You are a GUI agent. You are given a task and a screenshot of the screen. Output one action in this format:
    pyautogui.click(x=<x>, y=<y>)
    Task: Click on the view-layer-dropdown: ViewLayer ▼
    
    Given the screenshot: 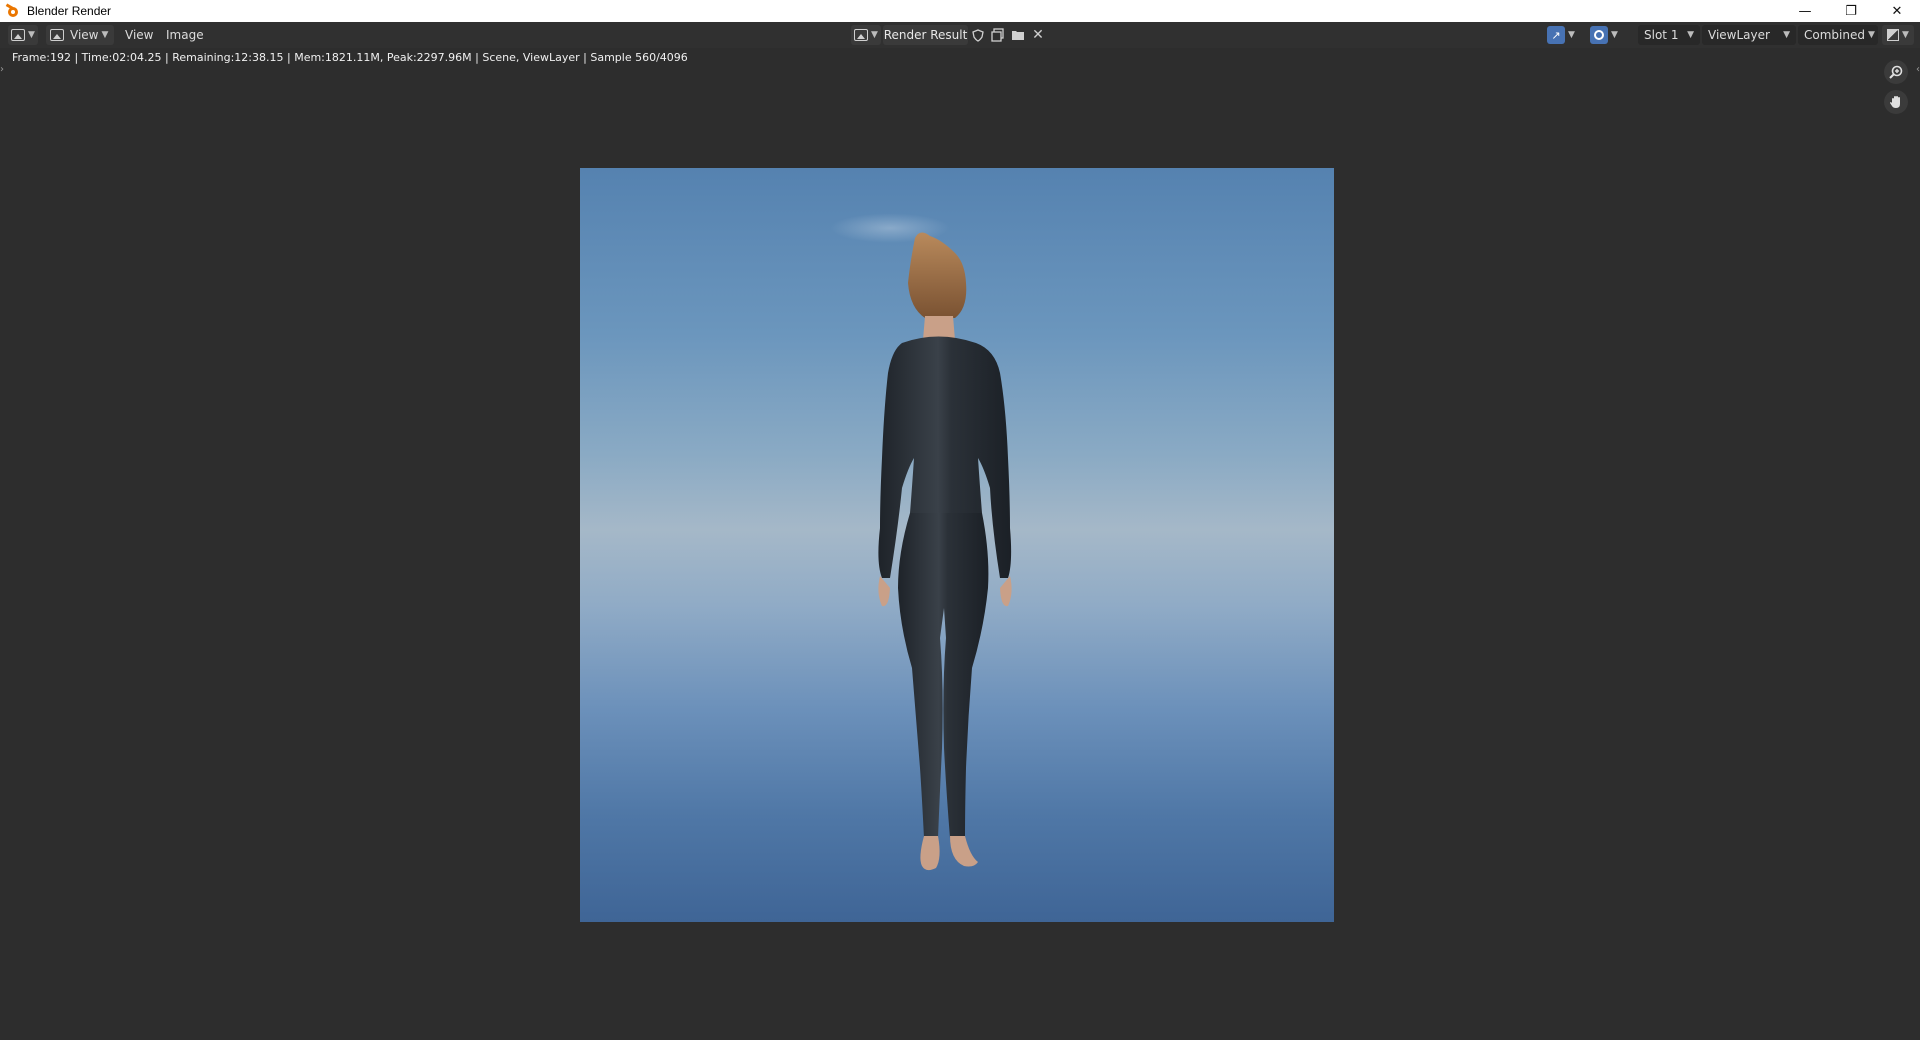 What is the action you would take?
    pyautogui.click(x=1749, y=35)
    